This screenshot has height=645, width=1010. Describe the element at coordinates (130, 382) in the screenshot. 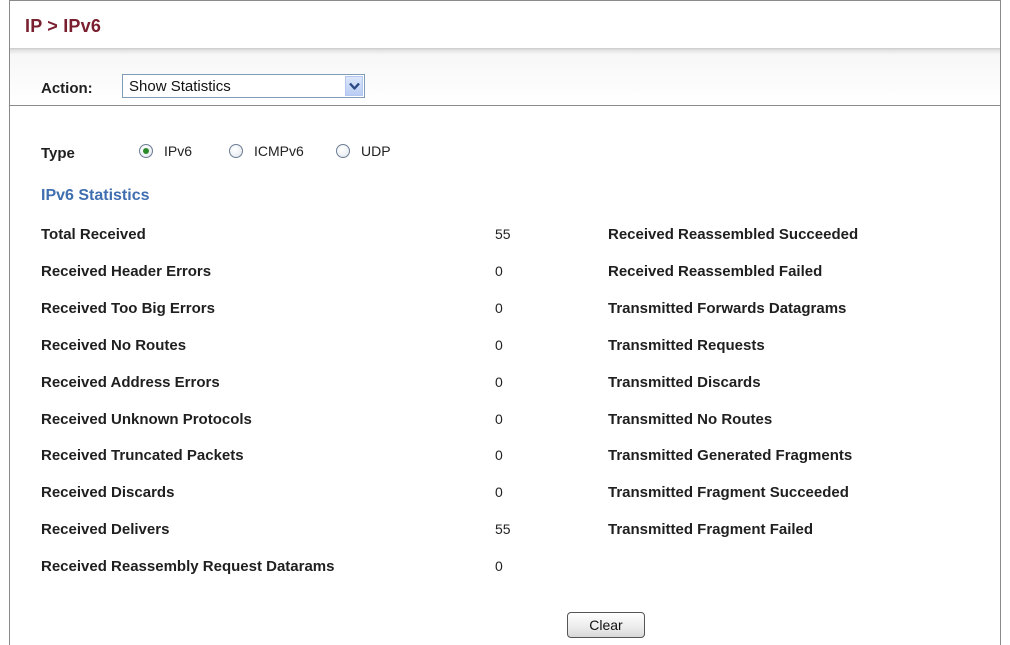

I see `stat-label-left: Received Address Errors` at that location.